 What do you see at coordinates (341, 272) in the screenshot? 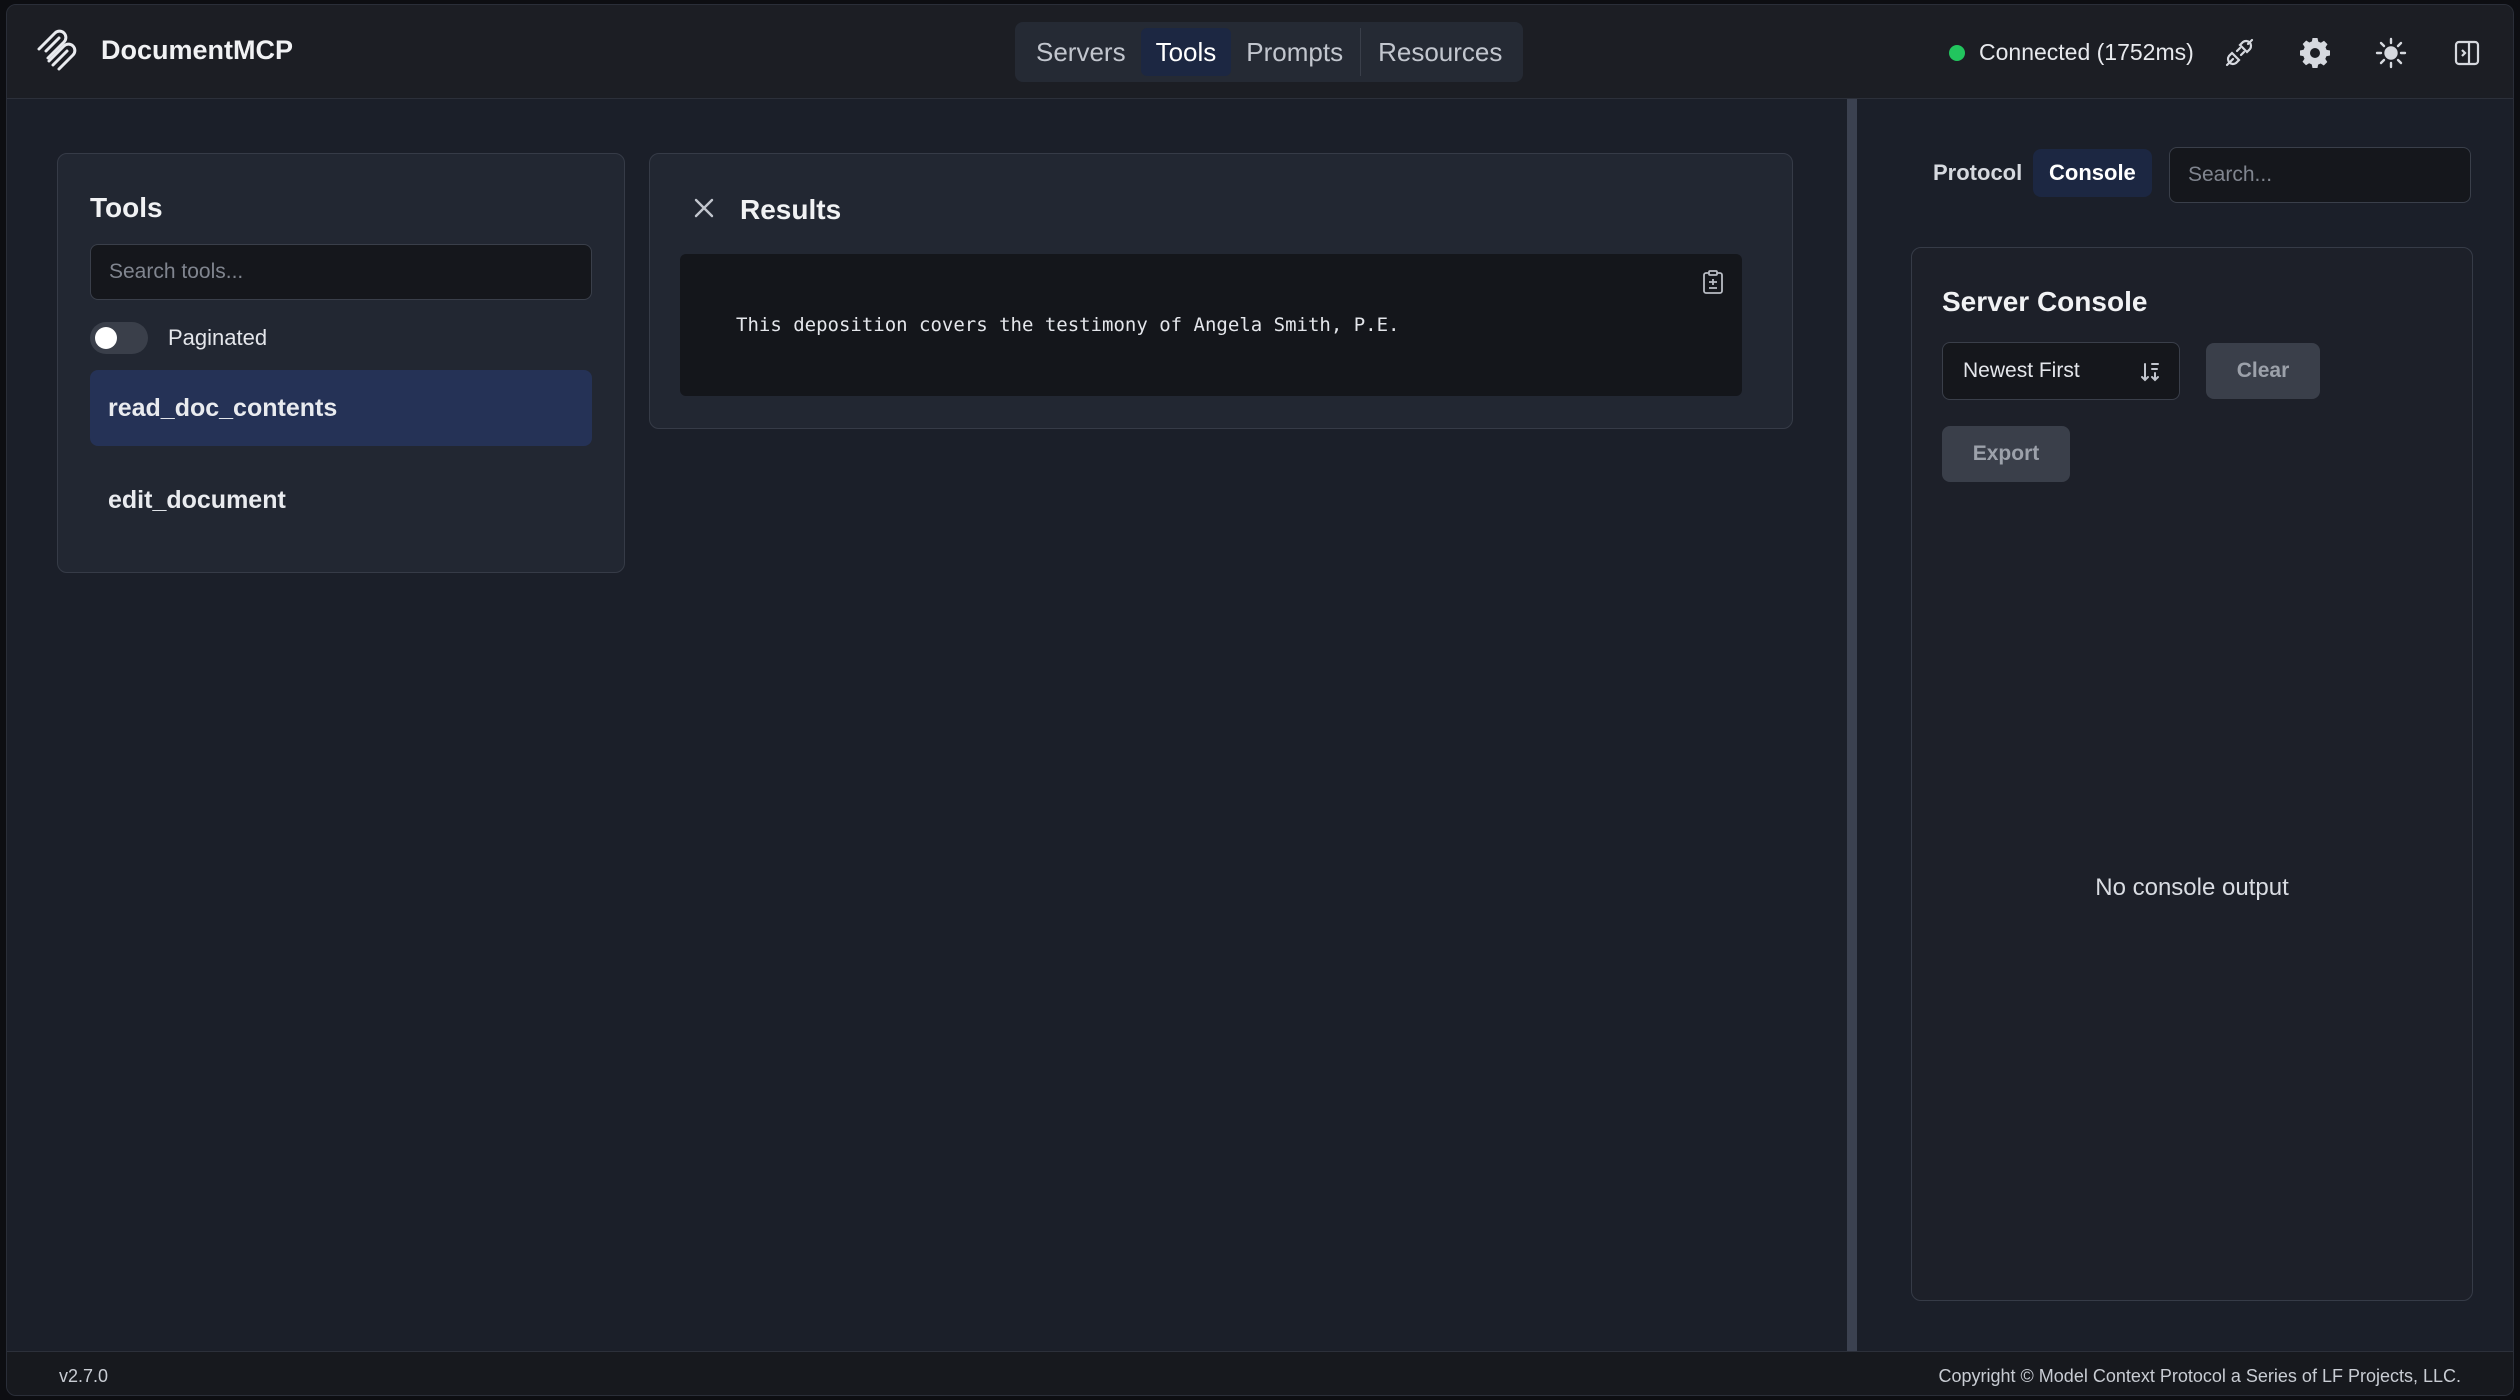
I see `tools-search-input` at bounding box center [341, 272].